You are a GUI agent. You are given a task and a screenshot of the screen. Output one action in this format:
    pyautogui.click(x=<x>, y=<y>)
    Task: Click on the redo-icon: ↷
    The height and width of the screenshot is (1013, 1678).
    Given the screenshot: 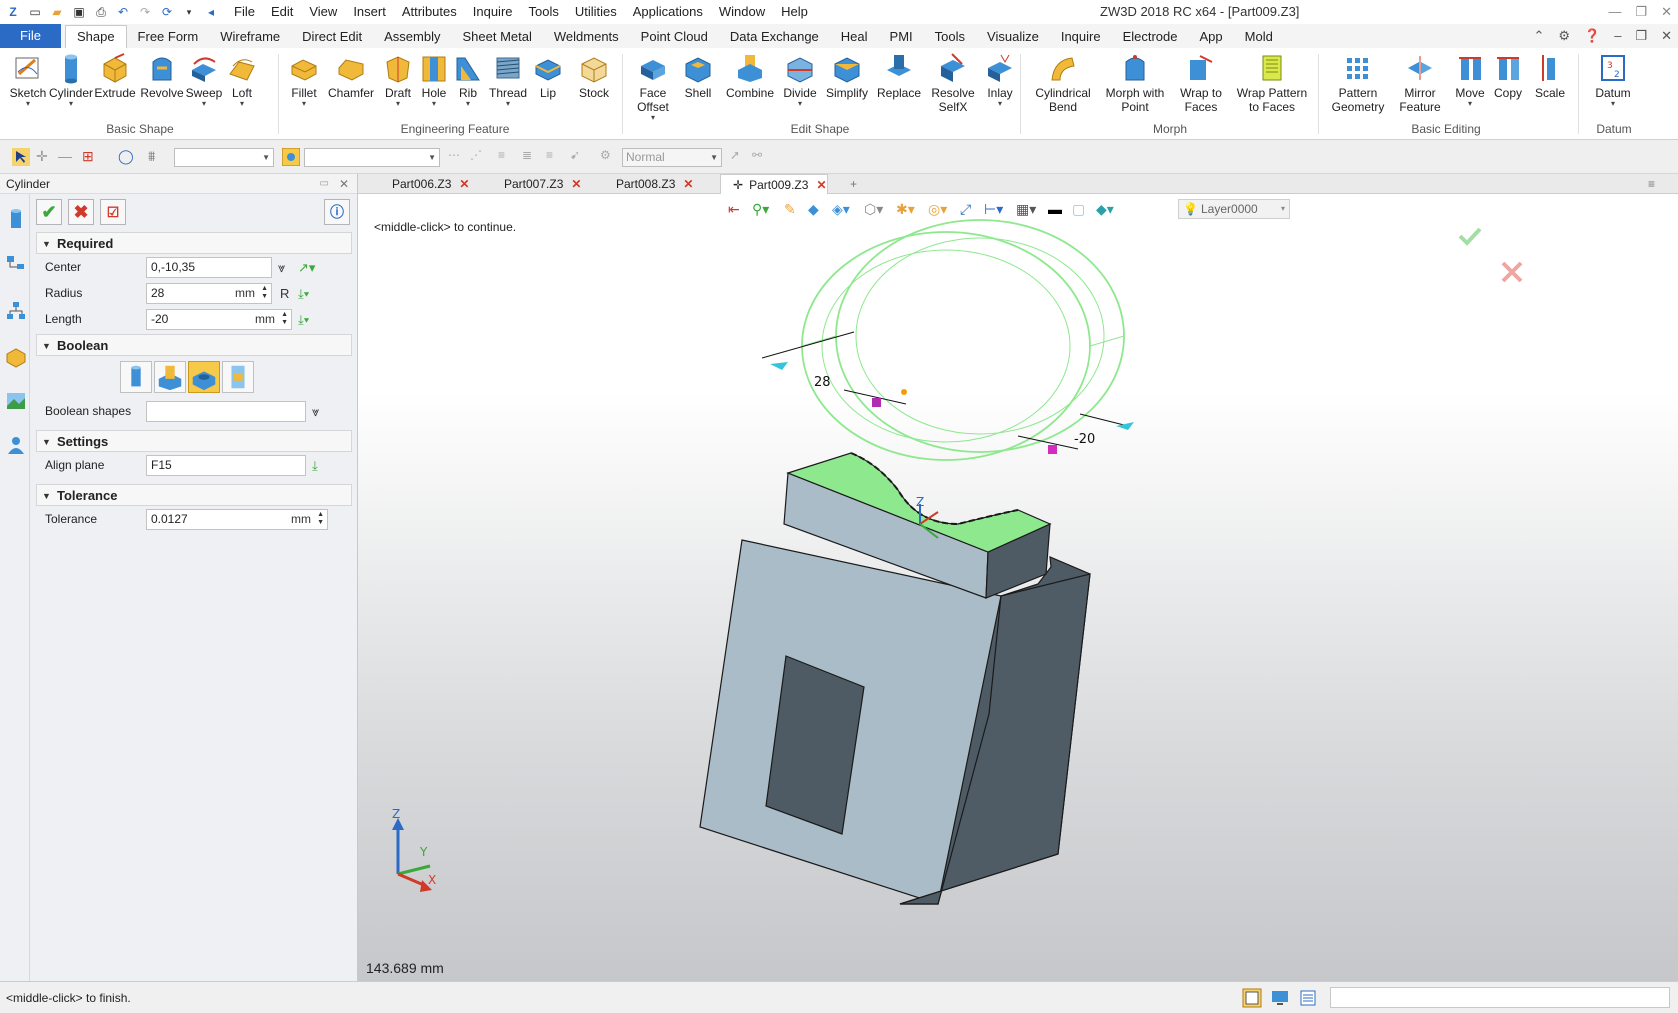 What is the action you would take?
    pyautogui.click(x=145, y=12)
    